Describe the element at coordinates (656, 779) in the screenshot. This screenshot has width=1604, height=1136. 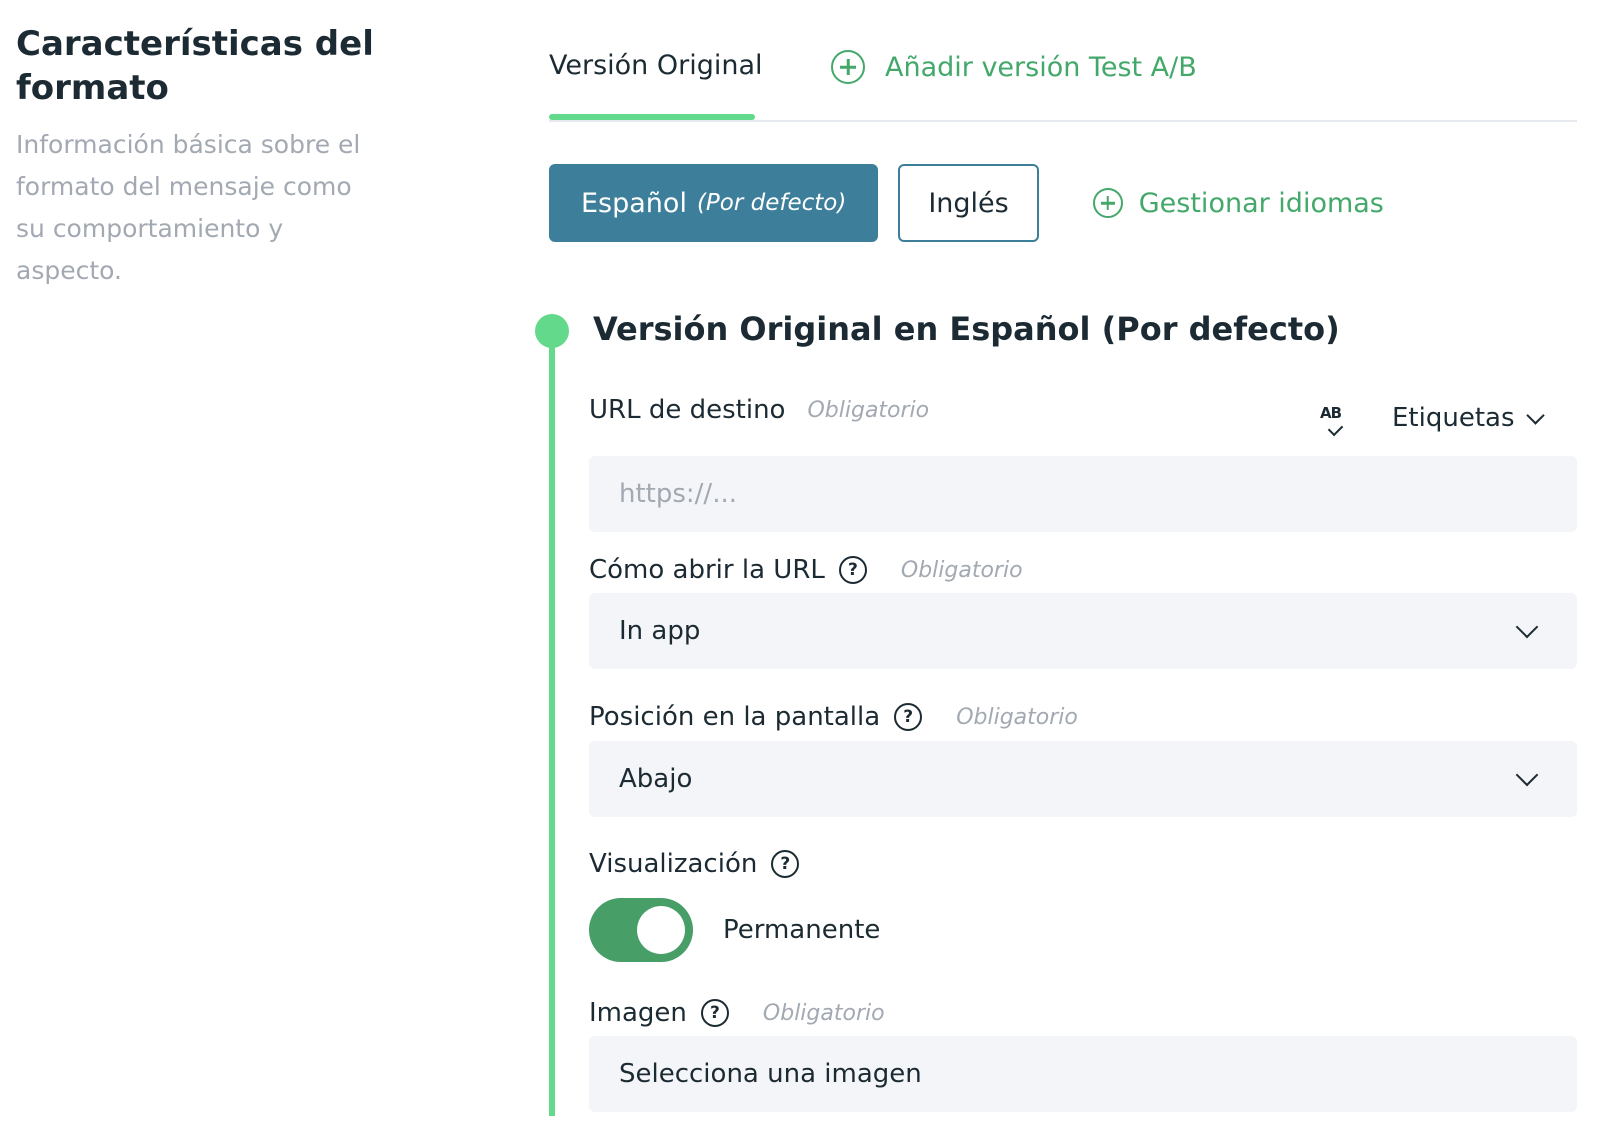
I see `position-selected-value: Abajo` at that location.